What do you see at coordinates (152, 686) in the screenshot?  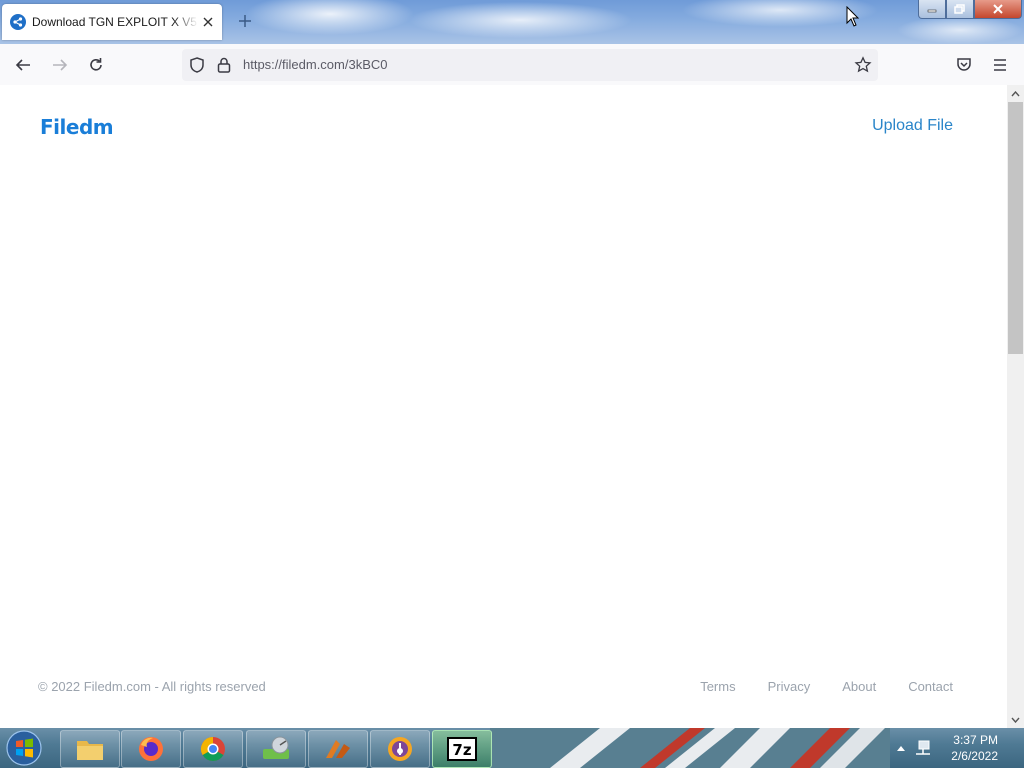 I see `footer-copyright: © 2022 Filedm.com - All rights reserved` at bounding box center [152, 686].